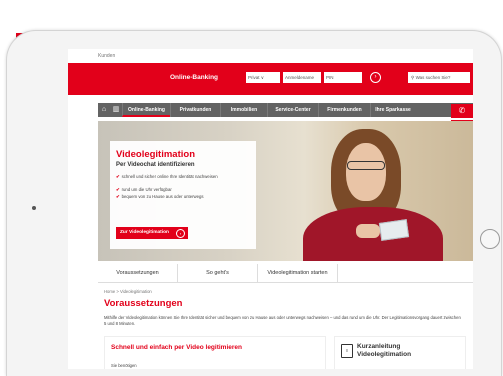 The height and width of the screenshot is (376, 503). Describe the element at coordinates (144, 232) in the screenshot. I see `cta-label: Zur Videolegitimation` at that location.